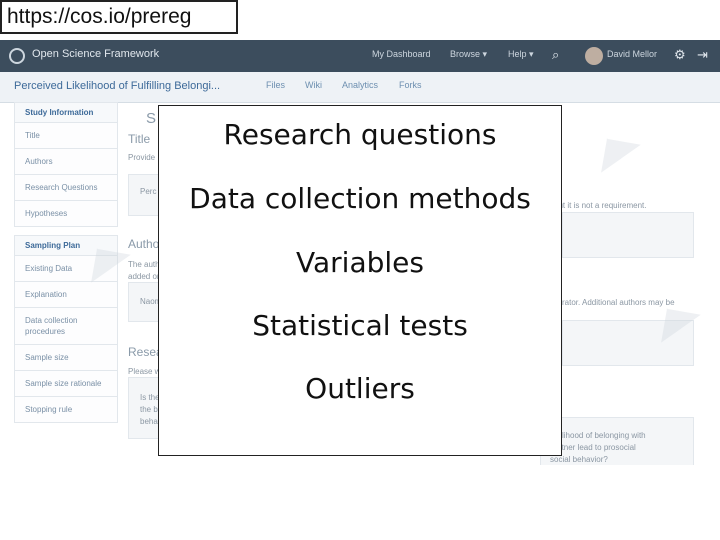  Describe the element at coordinates (149, 409) in the screenshot. I see `research-value-2: the b` at that location.